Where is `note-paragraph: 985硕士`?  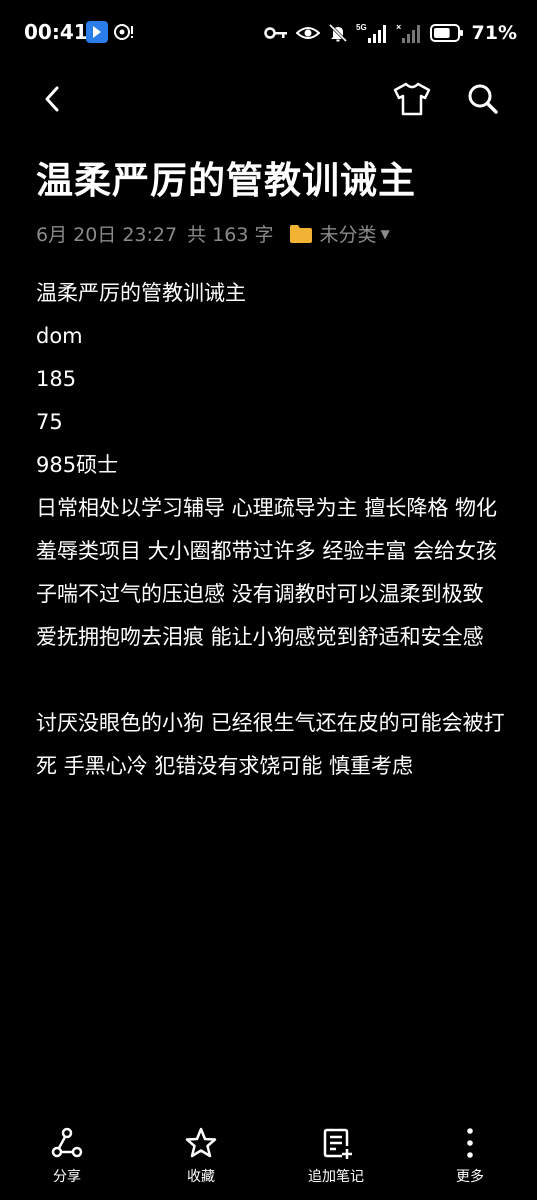 note-paragraph: 985硕士 is located at coordinates (77, 465).